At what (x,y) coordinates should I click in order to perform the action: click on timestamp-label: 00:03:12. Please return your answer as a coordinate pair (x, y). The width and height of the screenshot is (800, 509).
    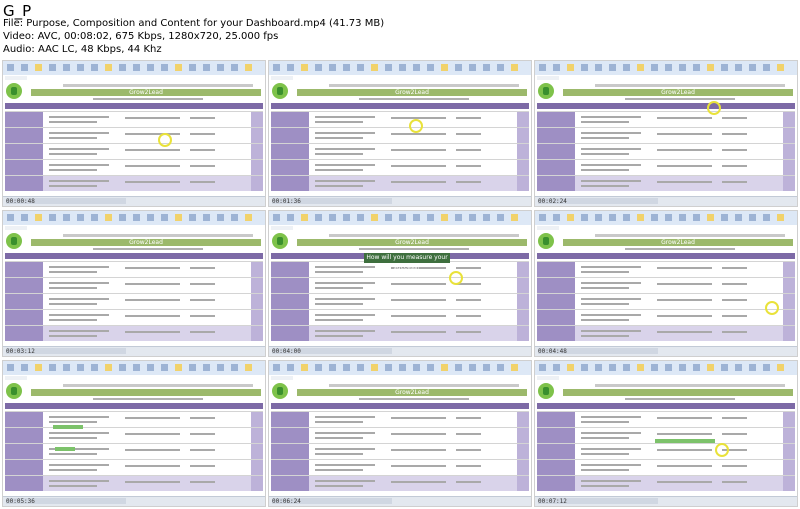
    Looking at the image, I should click on (20, 351).